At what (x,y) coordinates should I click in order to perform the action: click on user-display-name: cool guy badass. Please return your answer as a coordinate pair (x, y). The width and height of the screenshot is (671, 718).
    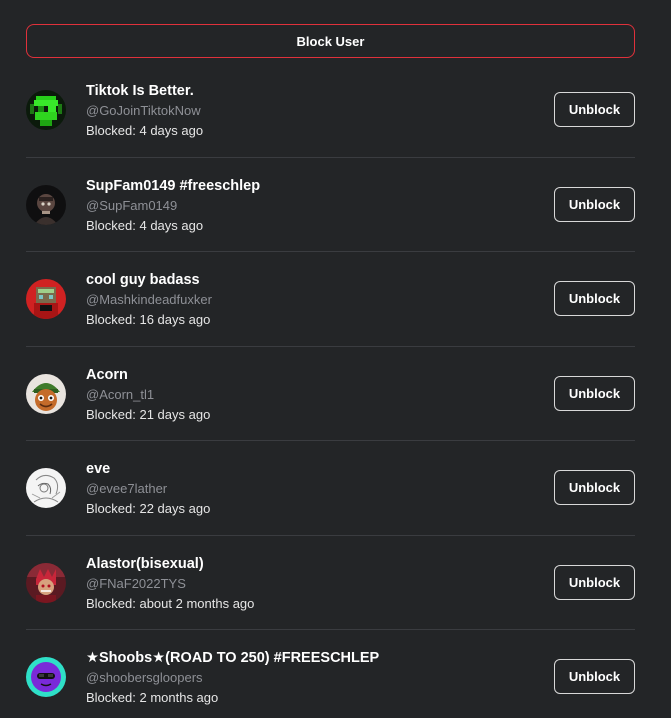
    Looking at the image, I should click on (306, 280).